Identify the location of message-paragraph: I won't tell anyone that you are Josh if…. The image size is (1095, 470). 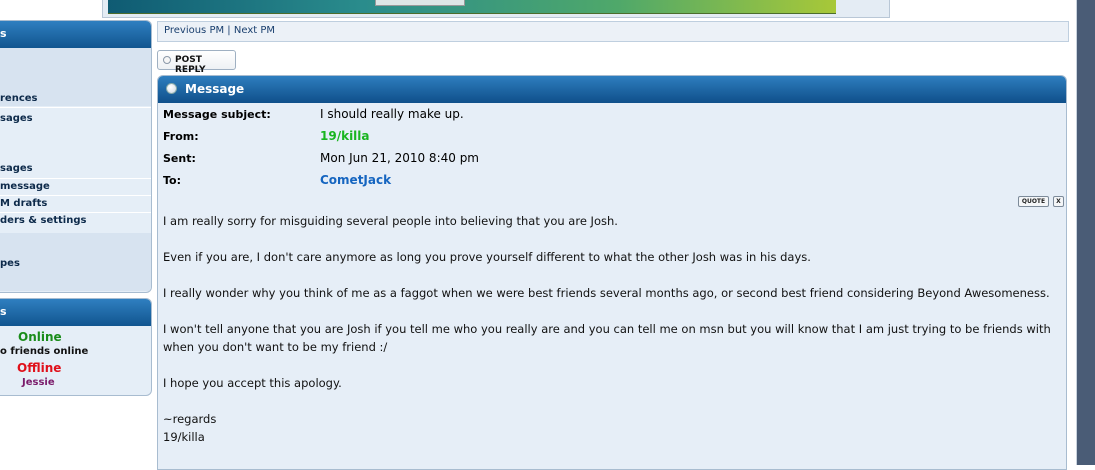
(607, 338).